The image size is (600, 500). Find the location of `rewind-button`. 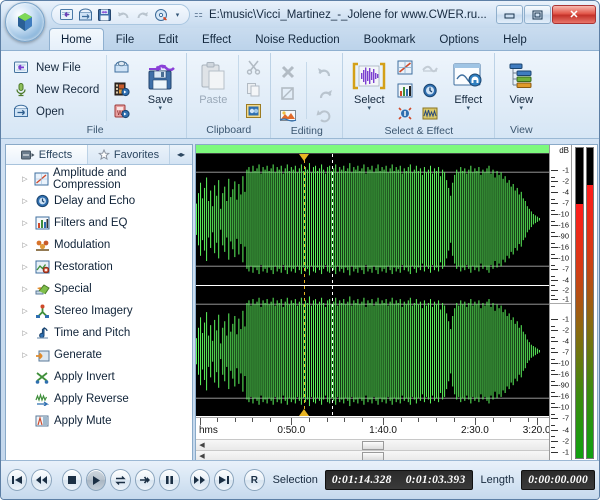

rewind-button is located at coordinates (41, 480).